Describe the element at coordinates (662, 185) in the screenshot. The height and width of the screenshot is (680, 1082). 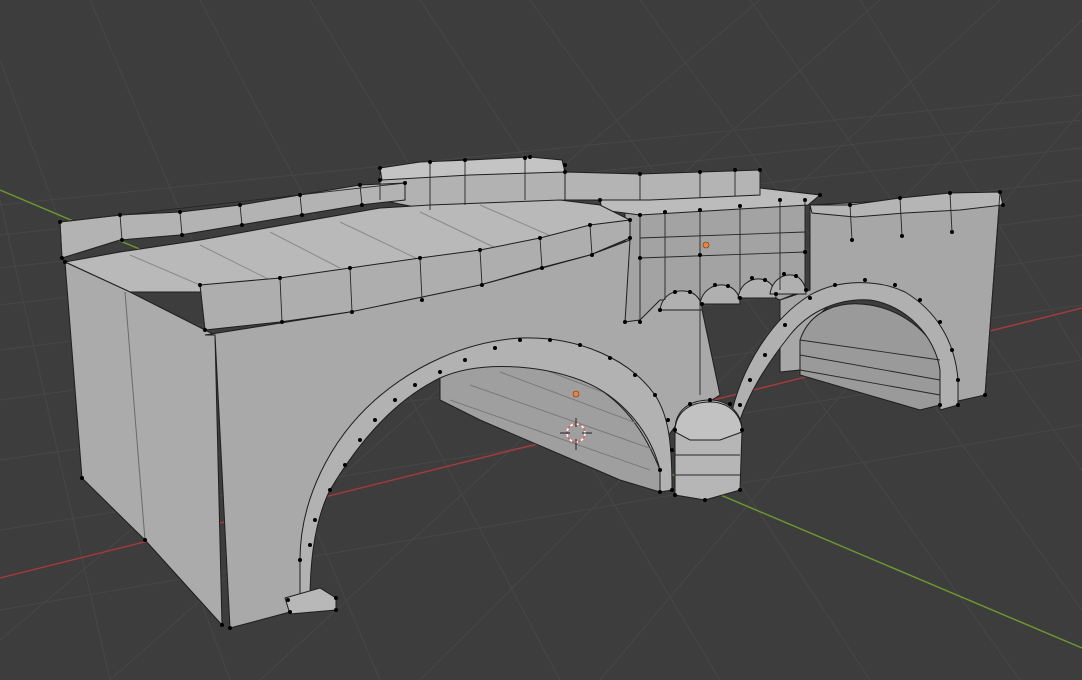
I see `back-right-parapet` at that location.